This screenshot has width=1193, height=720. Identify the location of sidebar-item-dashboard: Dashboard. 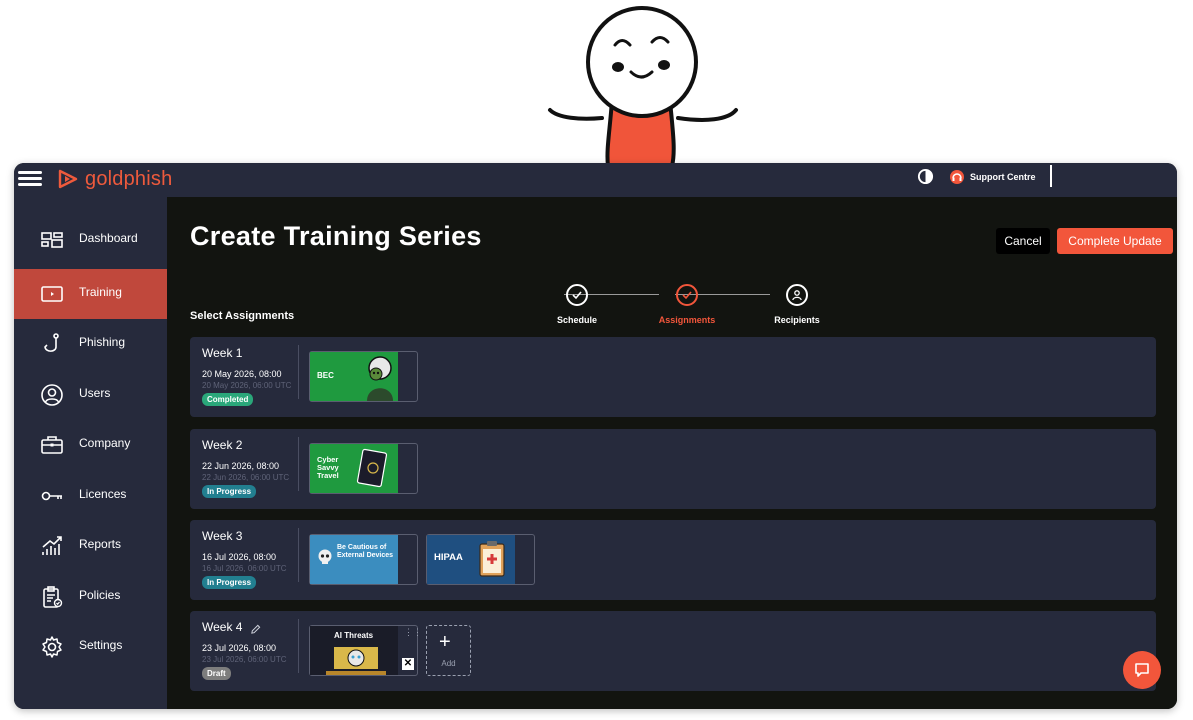
(90, 240).